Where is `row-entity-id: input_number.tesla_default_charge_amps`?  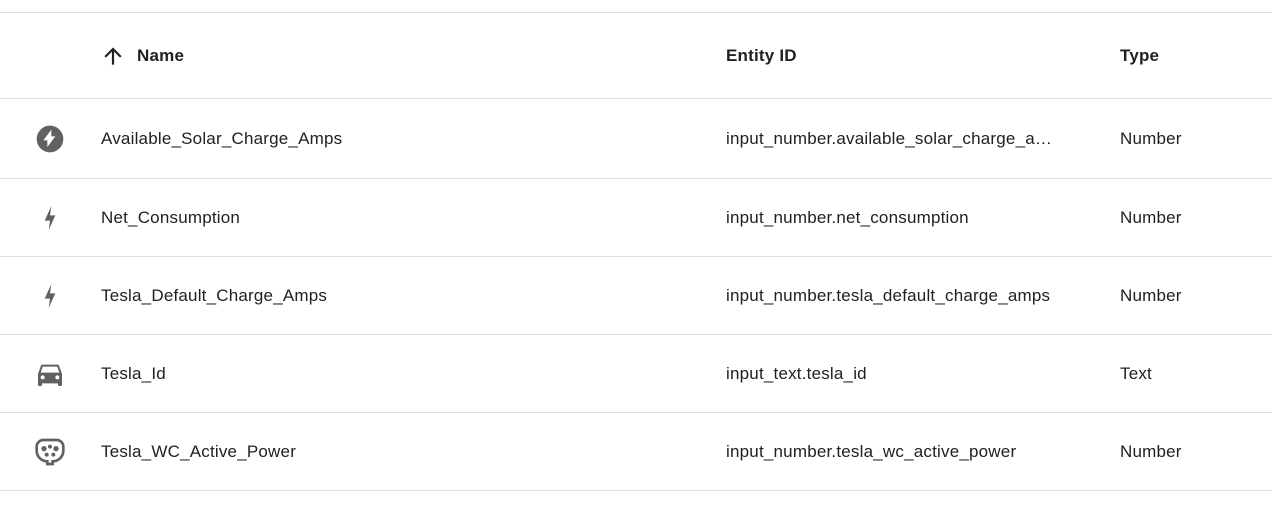
row-entity-id: input_number.tesla_default_charge_amps is located at coordinates (898, 295).